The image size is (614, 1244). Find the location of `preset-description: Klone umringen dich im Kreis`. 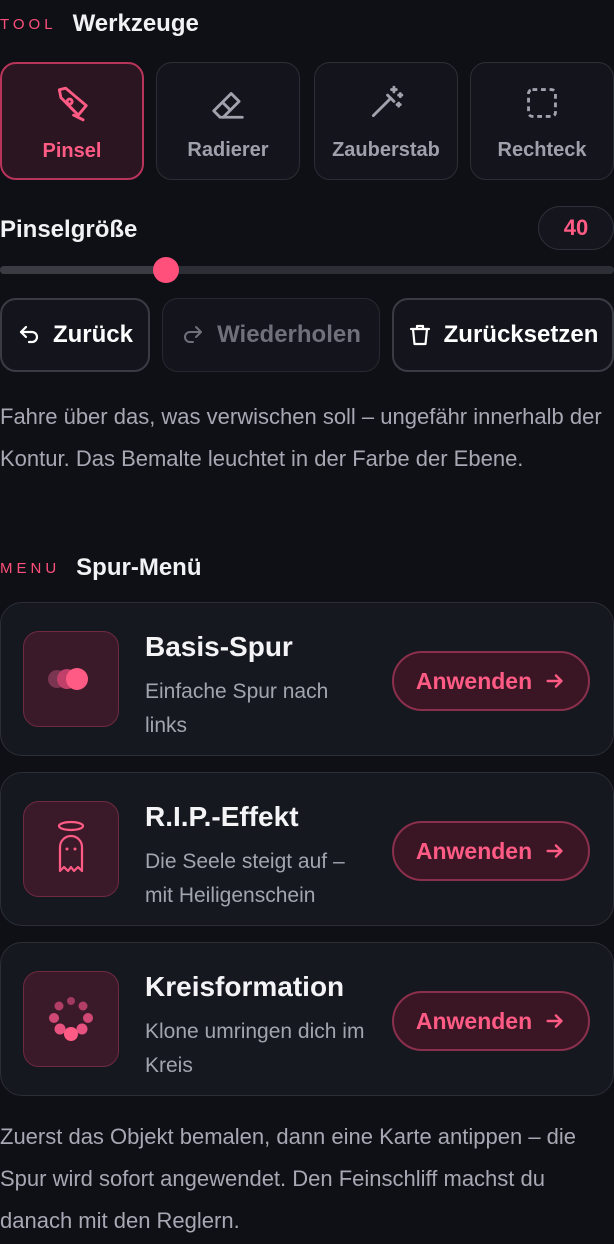

preset-description: Klone umringen dich im Kreis is located at coordinates (255, 1048).